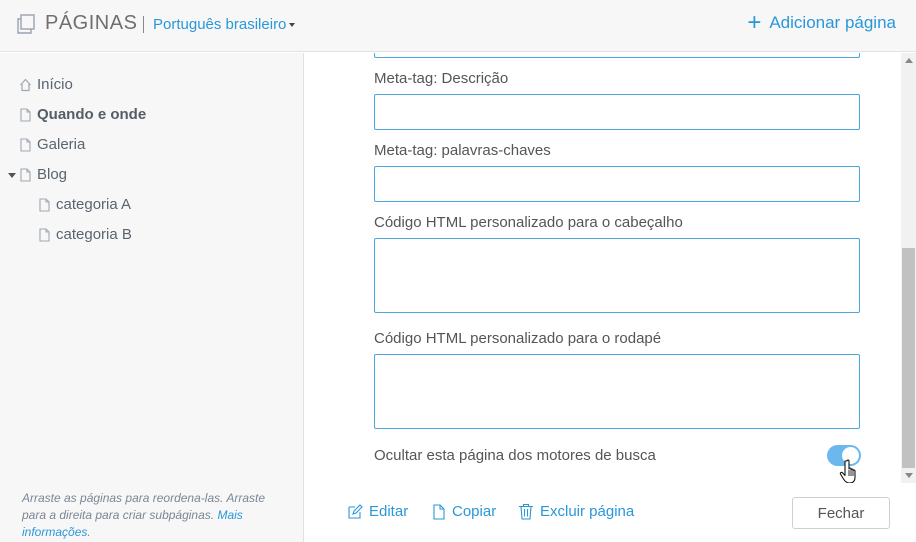 This screenshot has width=916, height=542. What do you see at coordinates (91, 23) in the screenshot?
I see `page-title: PÁGINAS` at bounding box center [91, 23].